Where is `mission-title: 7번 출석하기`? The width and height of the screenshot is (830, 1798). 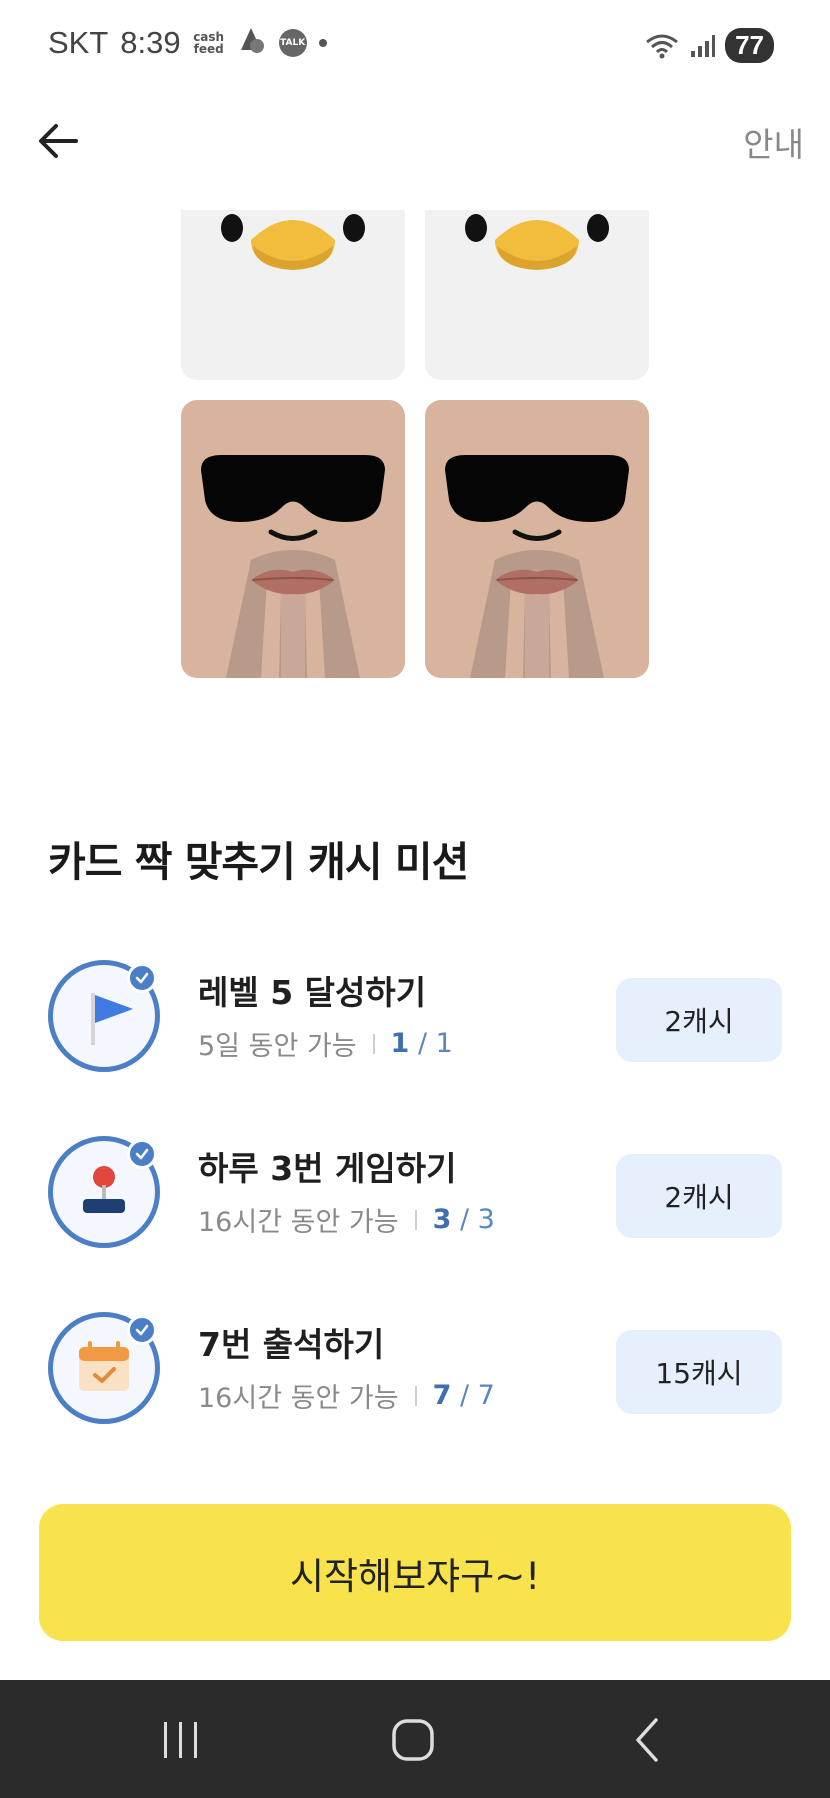
mission-title: 7번 출석하기 is located at coordinates (291, 1344).